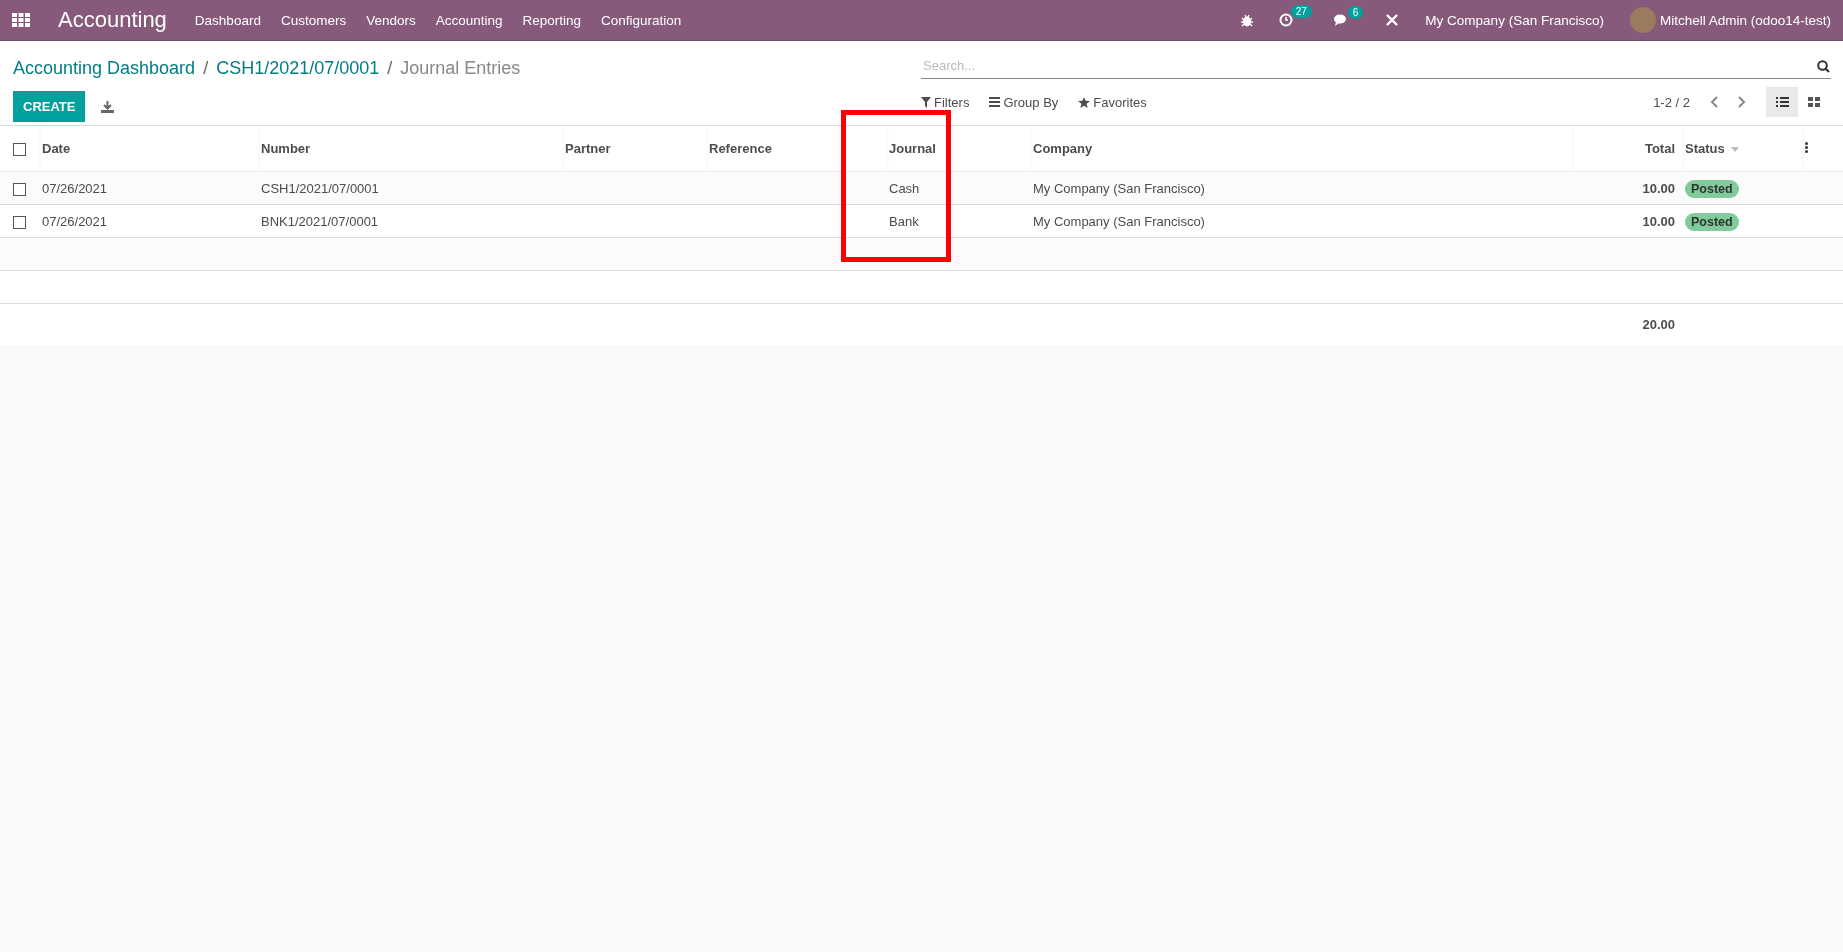 This screenshot has height=952, width=1843. Describe the element at coordinates (320, 221) in the screenshot. I see `table-cell: BNK1/2021/07/0001` at that location.